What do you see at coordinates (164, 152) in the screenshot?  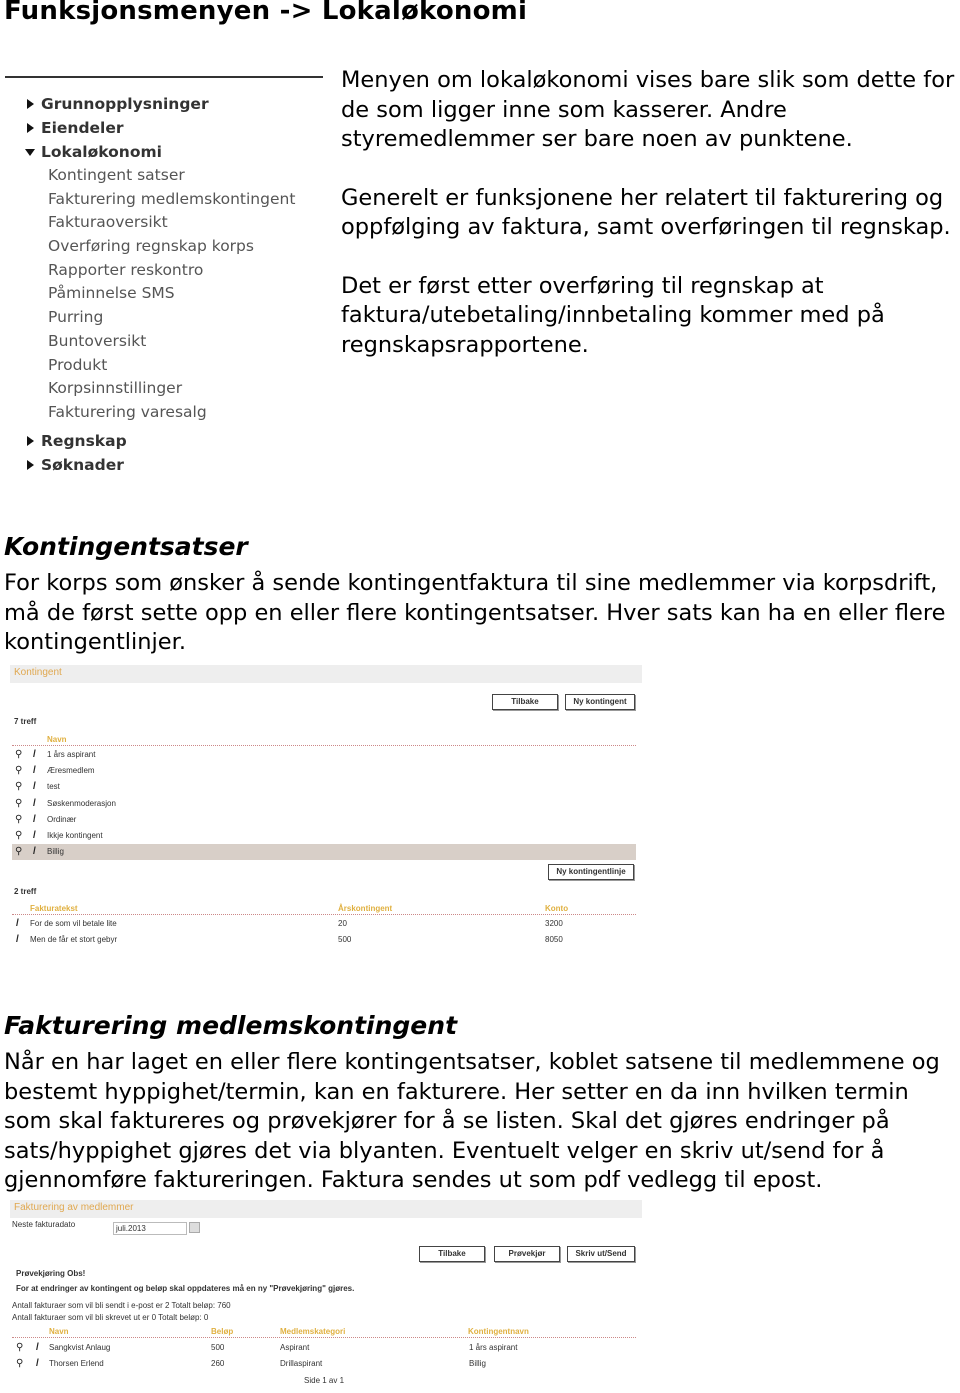 I see `menu-item-lokalokonomi: Lokaløkonomi` at bounding box center [164, 152].